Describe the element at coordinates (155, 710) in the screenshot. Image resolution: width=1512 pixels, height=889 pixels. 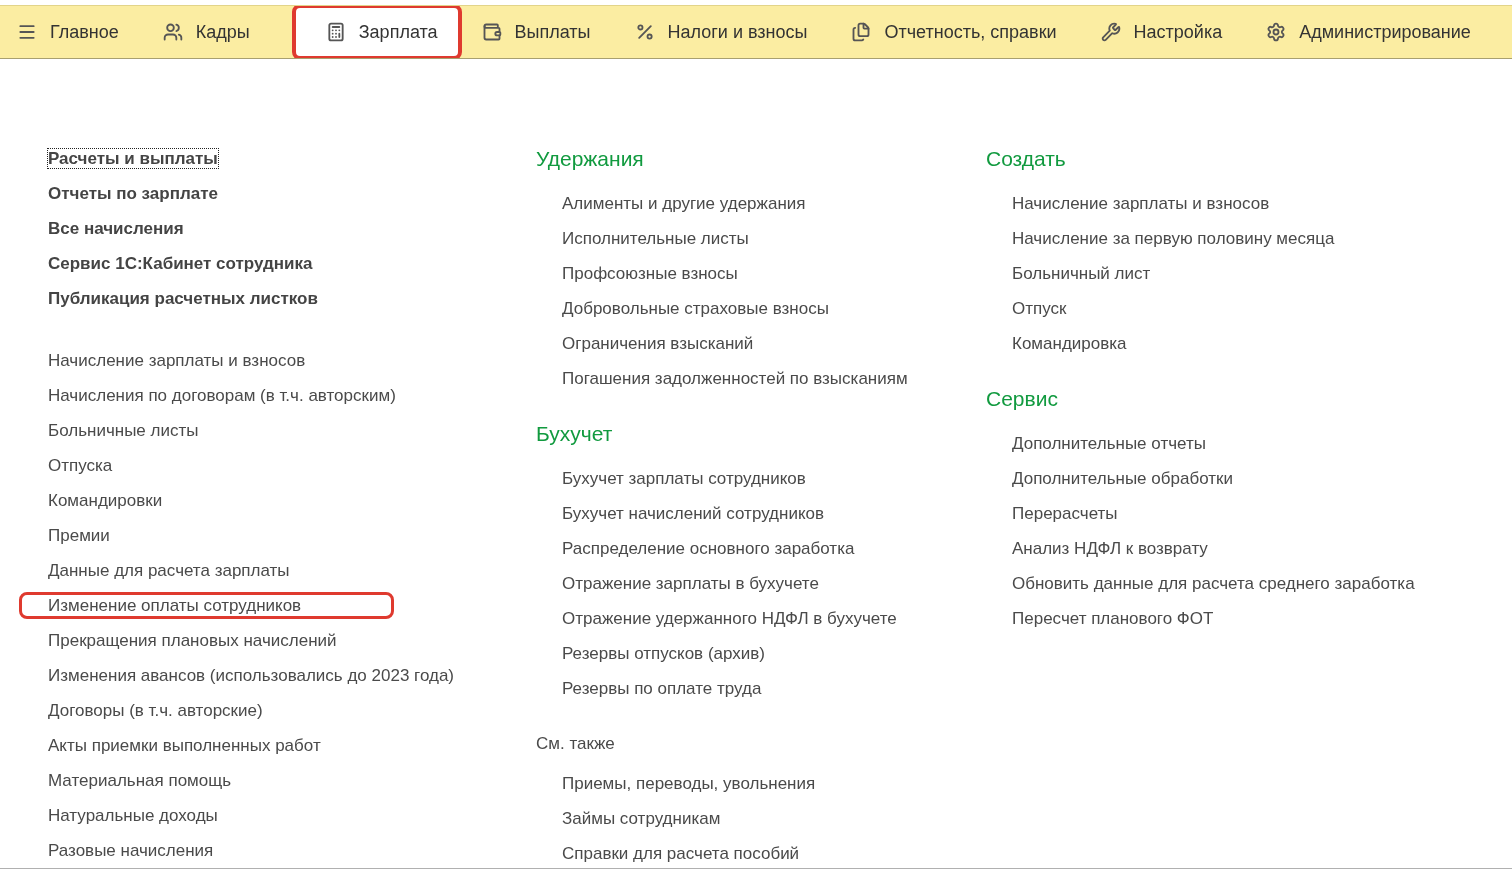
I see `menu-link: Договоры (в т.ч. авторские)` at that location.